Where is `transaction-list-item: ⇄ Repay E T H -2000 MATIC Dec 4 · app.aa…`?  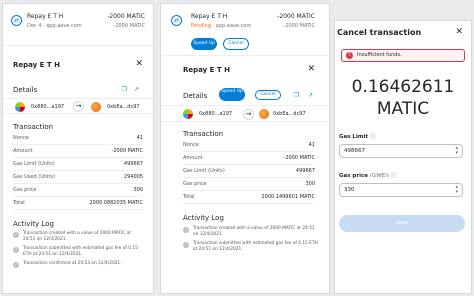
transaction-list-item: ⇄ Repay E T H -2000 MATIC Dec 4 · app.aa… is located at coordinates (78, 25).